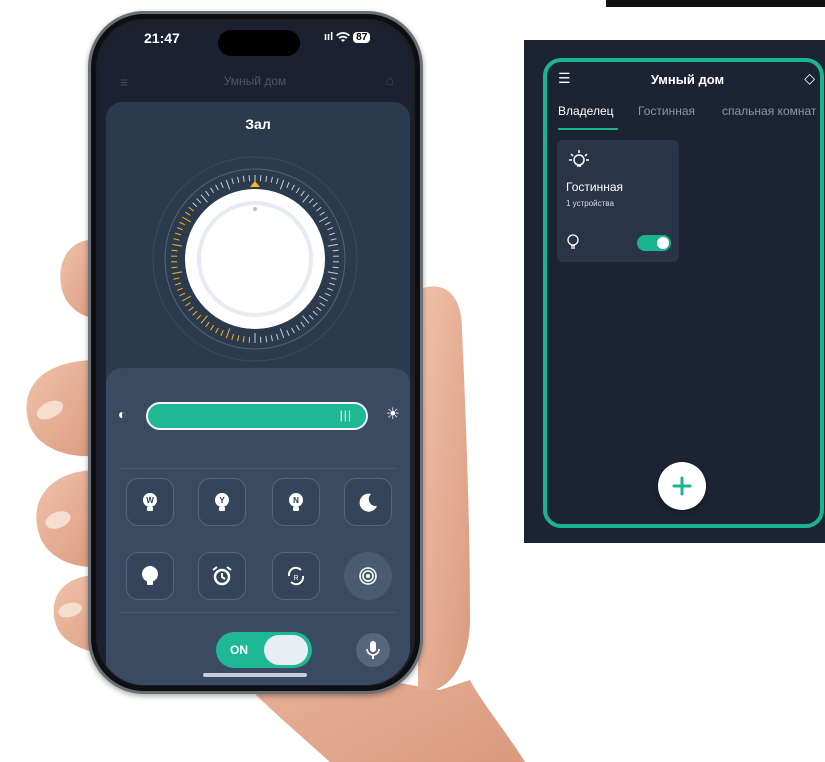 This screenshot has width=825, height=762. What do you see at coordinates (618, 201) in the screenshot?
I see `room-card: Гостинная 1 устройства` at bounding box center [618, 201].